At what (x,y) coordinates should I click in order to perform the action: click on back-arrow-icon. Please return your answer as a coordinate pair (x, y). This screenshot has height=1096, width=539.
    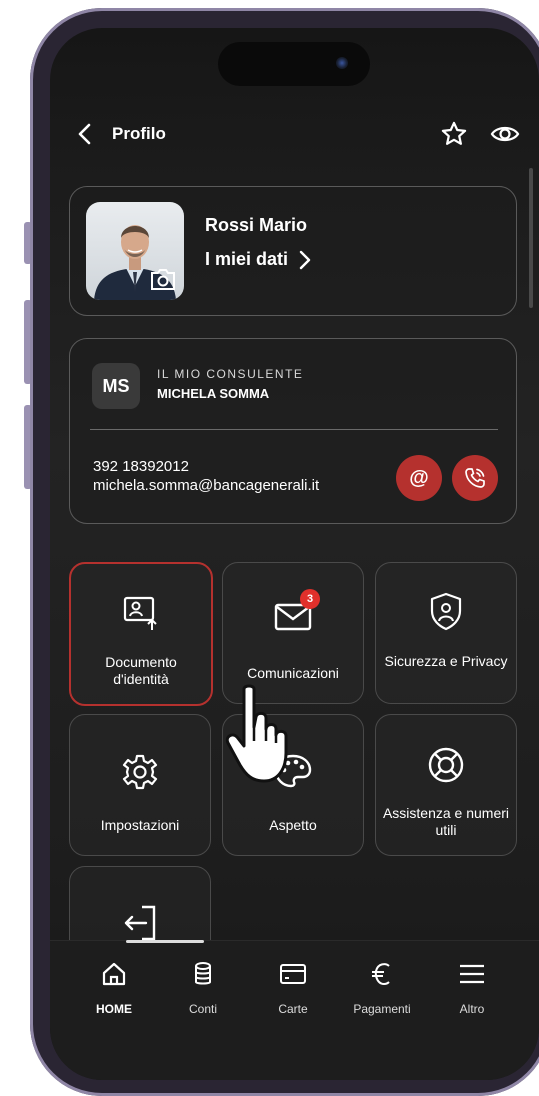
    Looking at the image, I should click on (86, 134).